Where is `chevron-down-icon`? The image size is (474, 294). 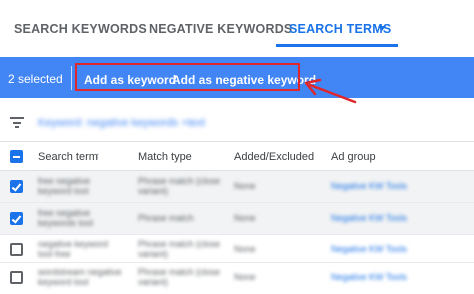 chevron-down-icon is located at coordinates (382, 28).